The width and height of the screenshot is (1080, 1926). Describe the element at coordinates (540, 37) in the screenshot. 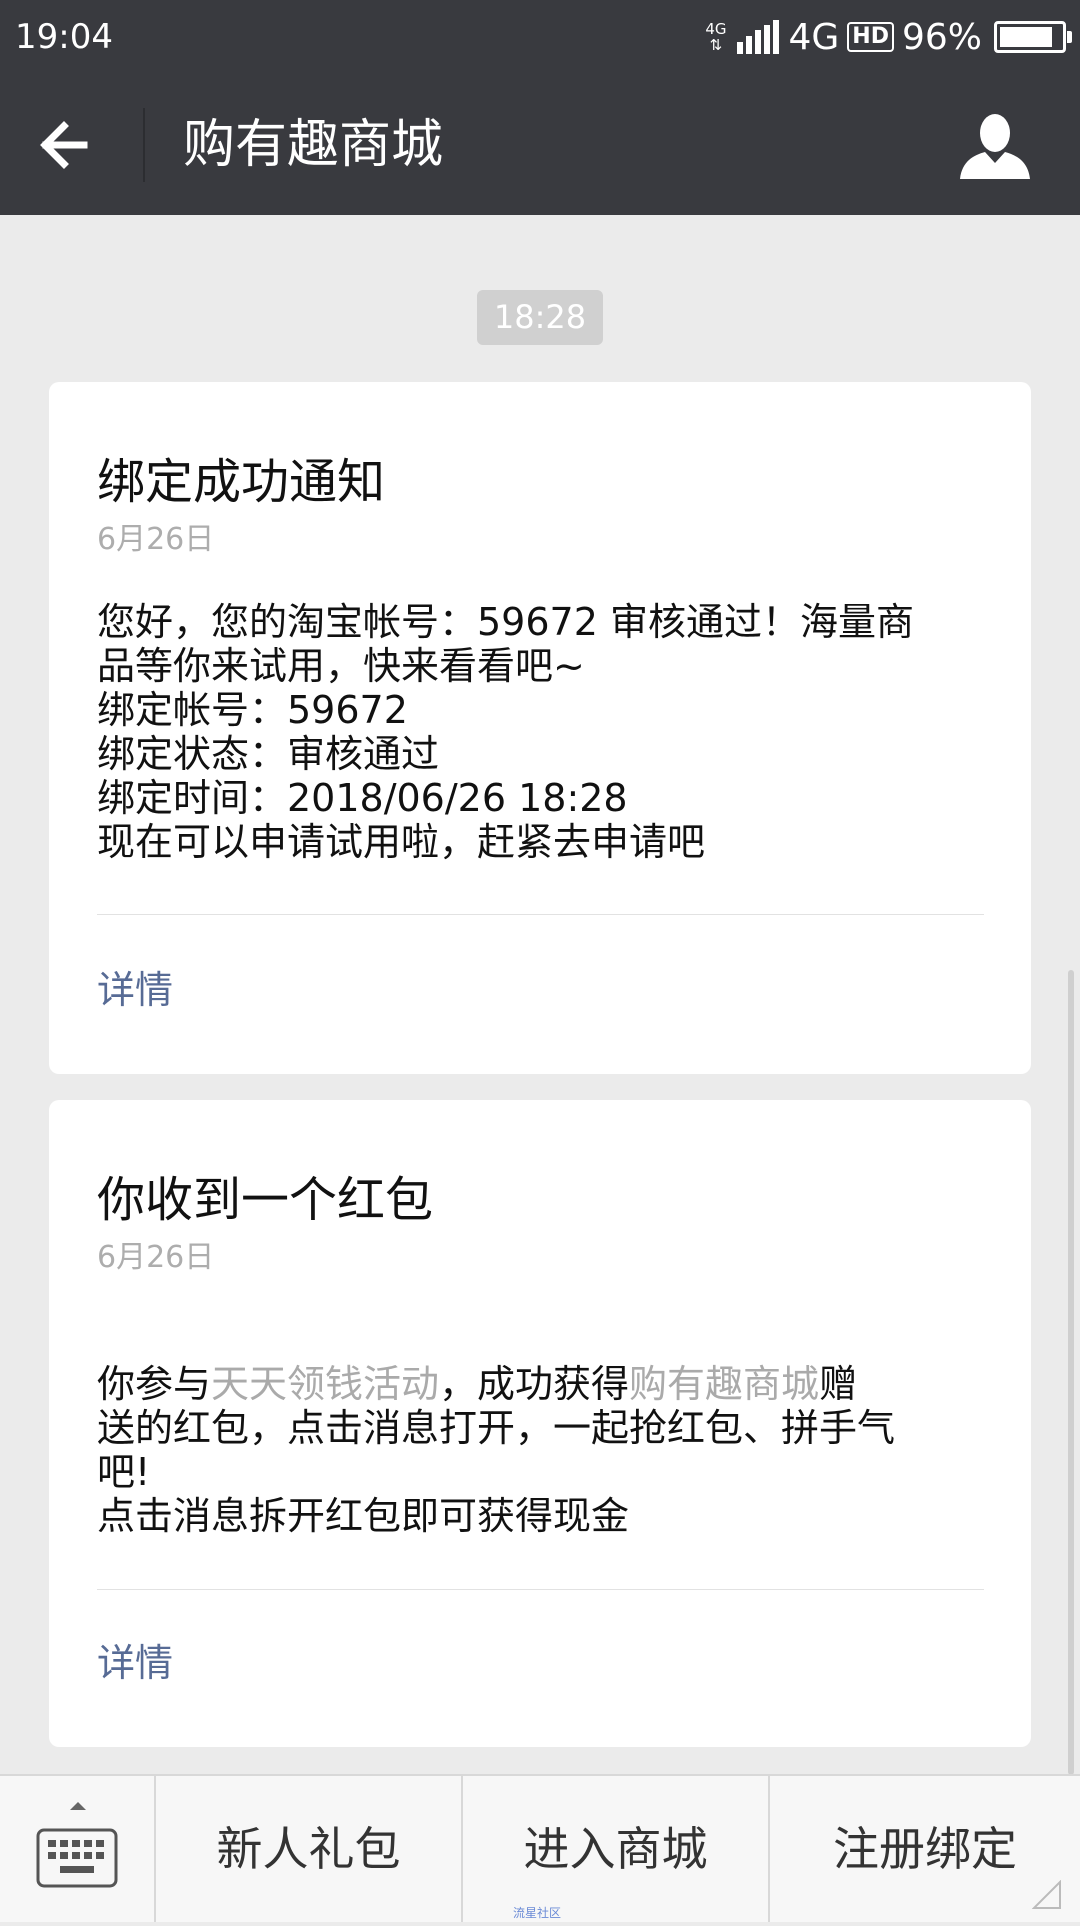

I see `status-bar: 19:04 4G ⇅ 4G HD 96%` at that location.